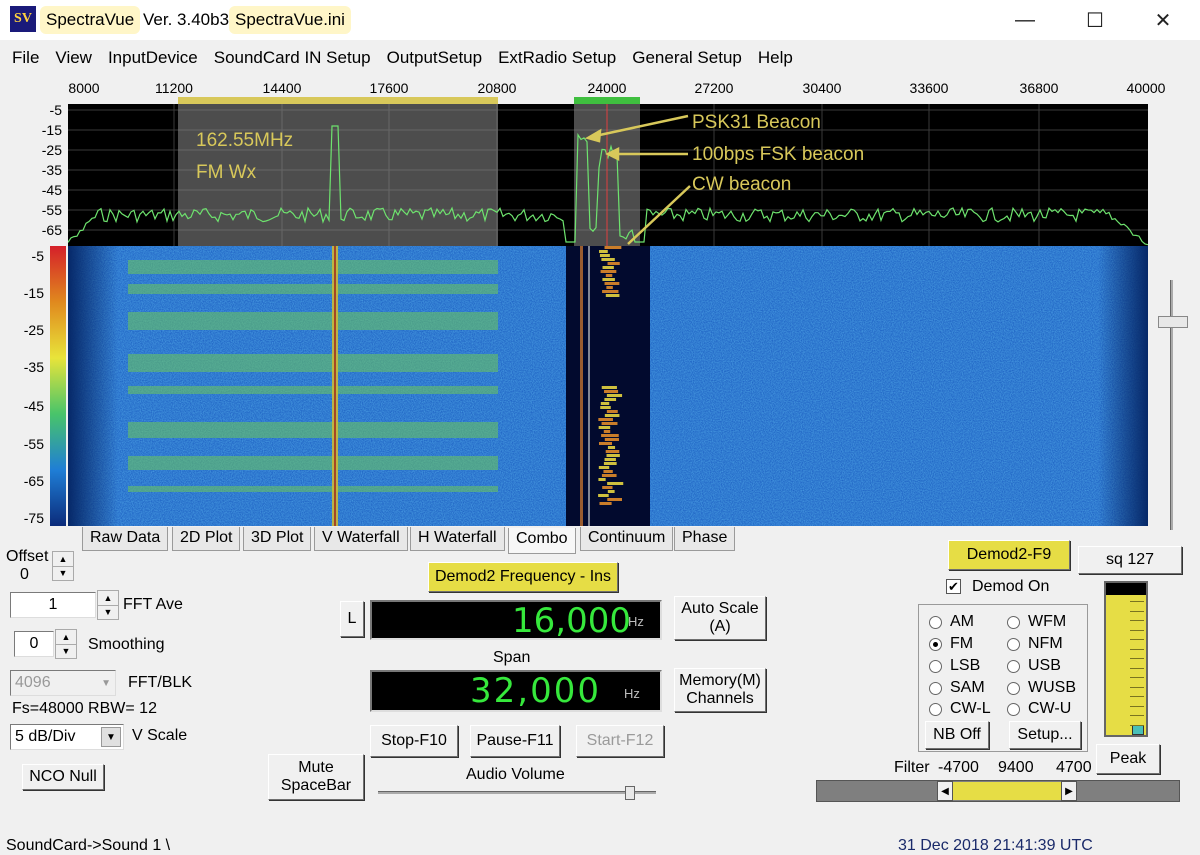  I want to click on menu-input-device: InputDevice, so click(153, 58).